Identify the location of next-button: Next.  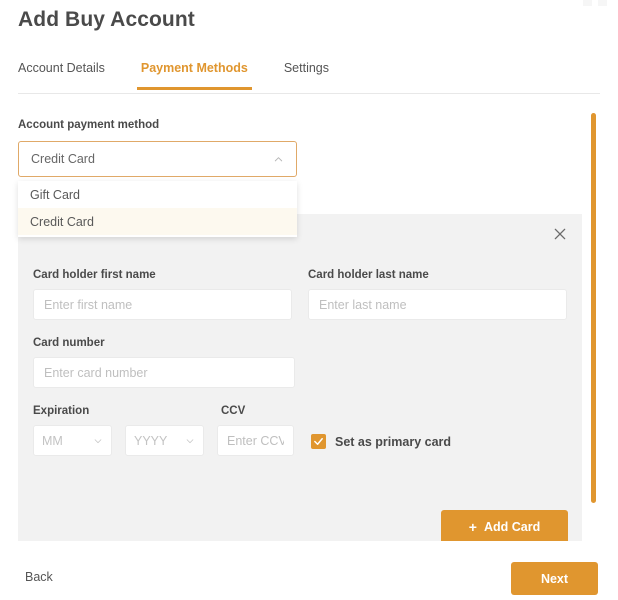
(554, 578).